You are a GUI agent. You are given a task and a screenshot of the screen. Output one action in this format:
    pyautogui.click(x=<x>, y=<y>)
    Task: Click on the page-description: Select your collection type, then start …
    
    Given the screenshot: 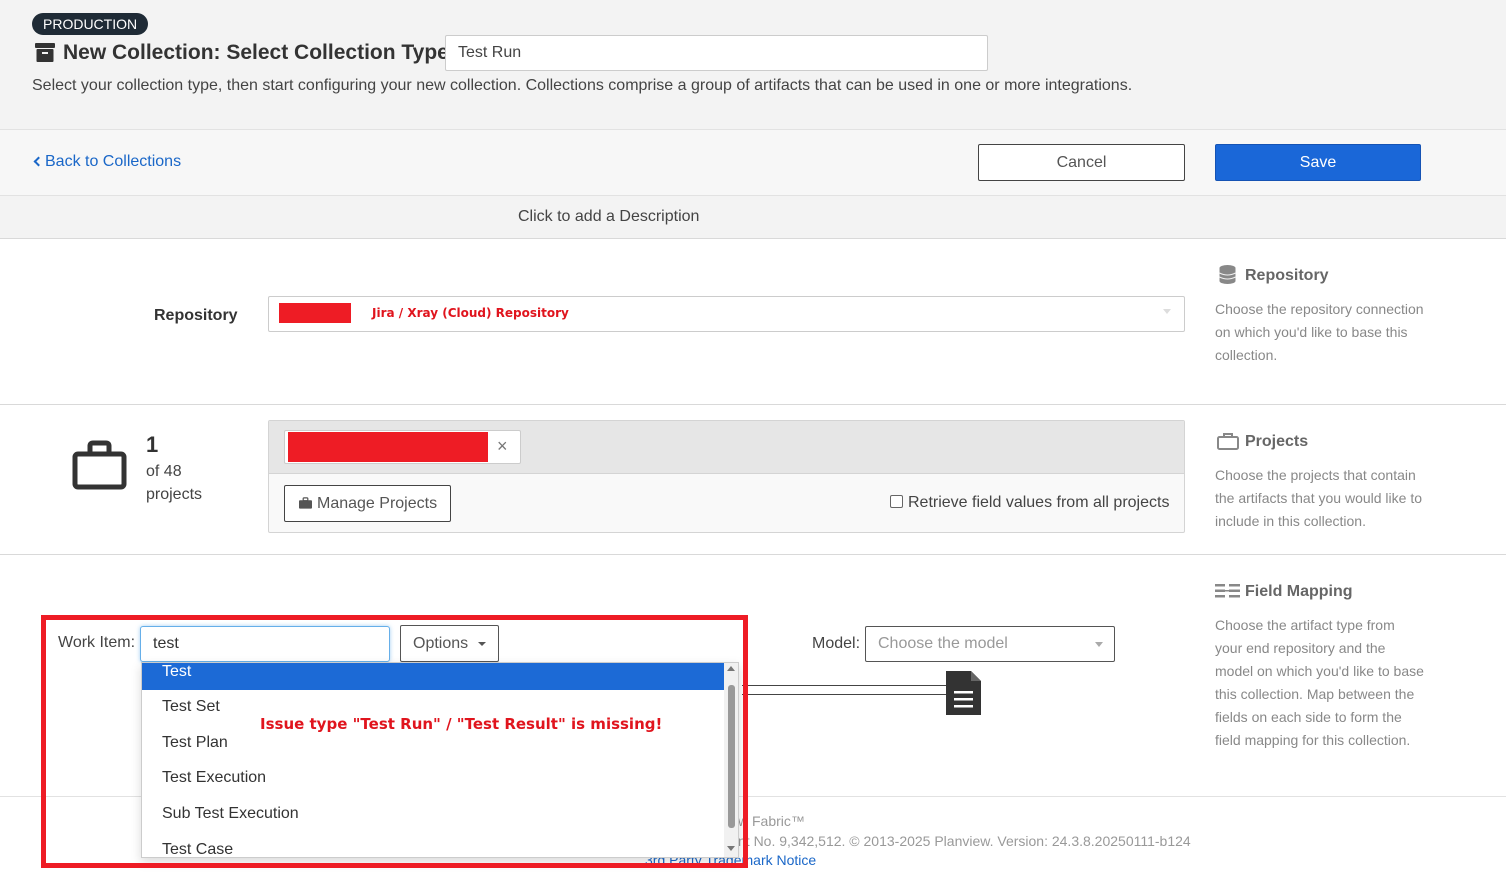 What is the action you would take?
    pyautogui.click(x=582, y=85)
    